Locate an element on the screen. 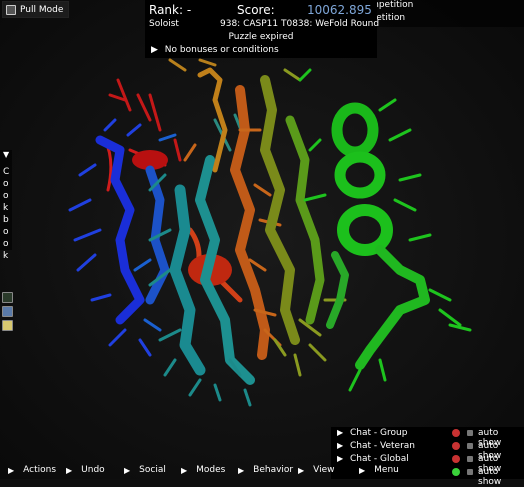 The height and width of the screenshot is (487, 524). puzzle-name: 938: CASP11 T0838: WeFold Round is located at coordinates (300, 24).